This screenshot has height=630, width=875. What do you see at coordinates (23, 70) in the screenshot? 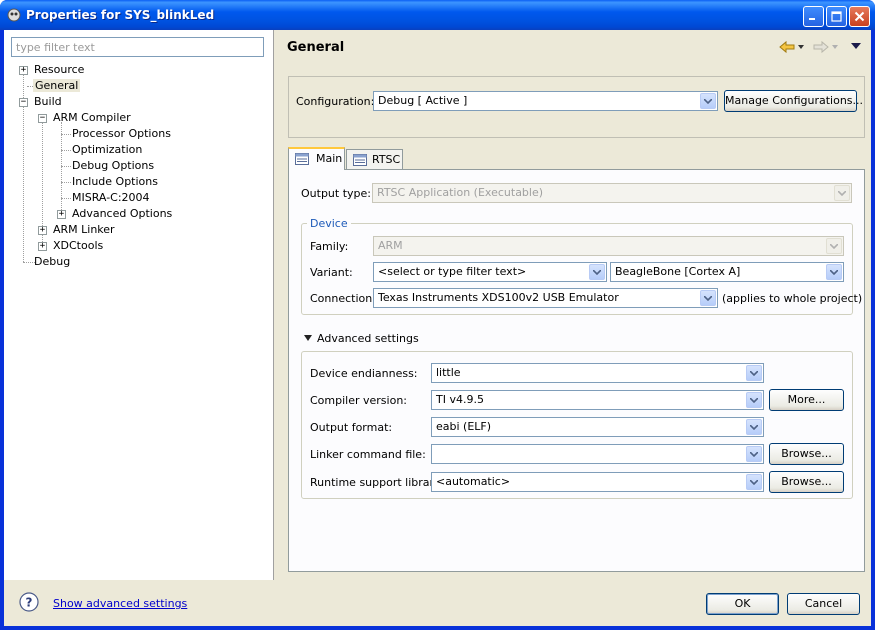
I see `expand-resource-icon: +` at bounding box center [23, 70].